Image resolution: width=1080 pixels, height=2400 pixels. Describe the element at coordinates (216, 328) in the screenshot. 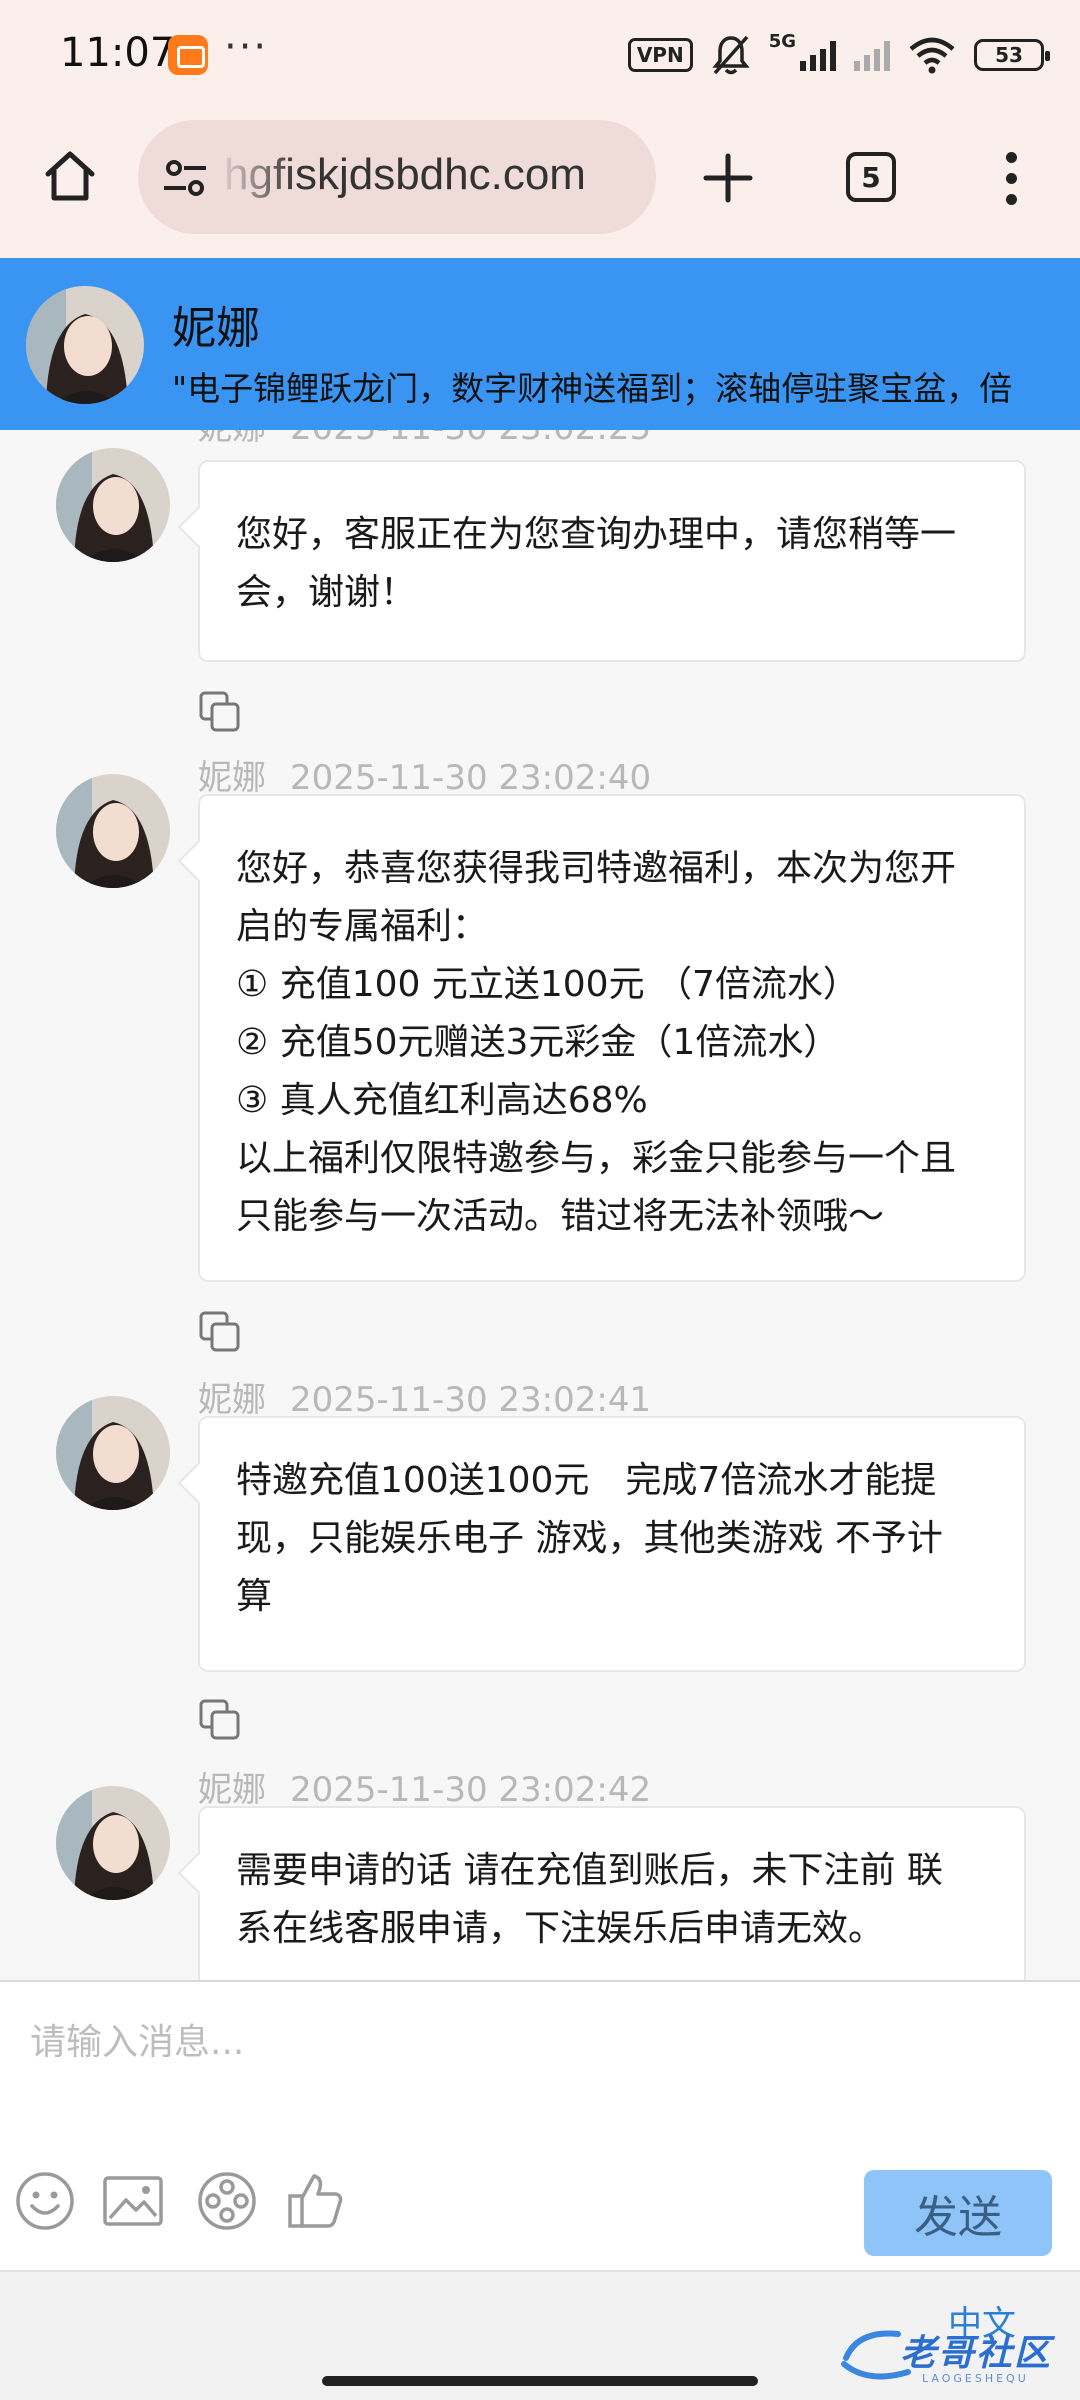

I see `agent-name: 妮娜` at that location.